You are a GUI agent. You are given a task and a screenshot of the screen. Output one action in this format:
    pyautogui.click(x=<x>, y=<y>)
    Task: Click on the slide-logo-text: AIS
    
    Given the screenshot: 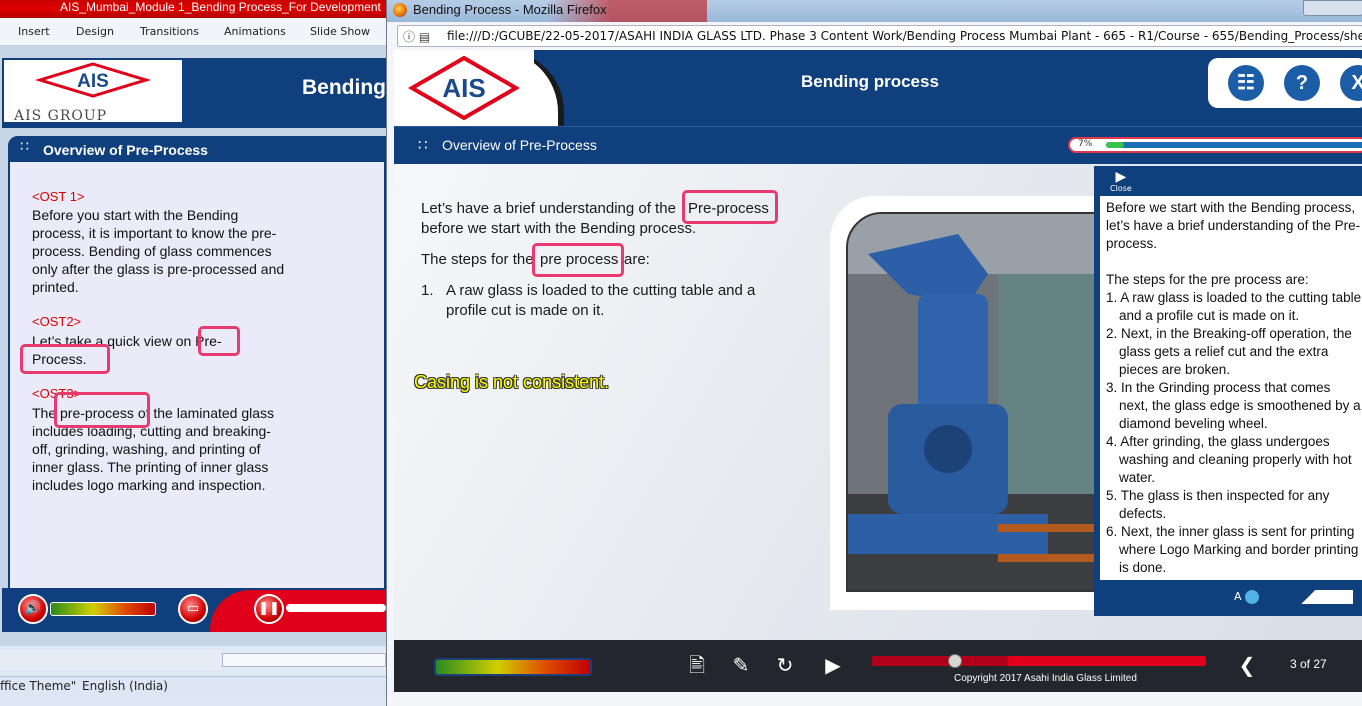 What is the action you would take?
    pyautogui.click(x=93, y=81)
    